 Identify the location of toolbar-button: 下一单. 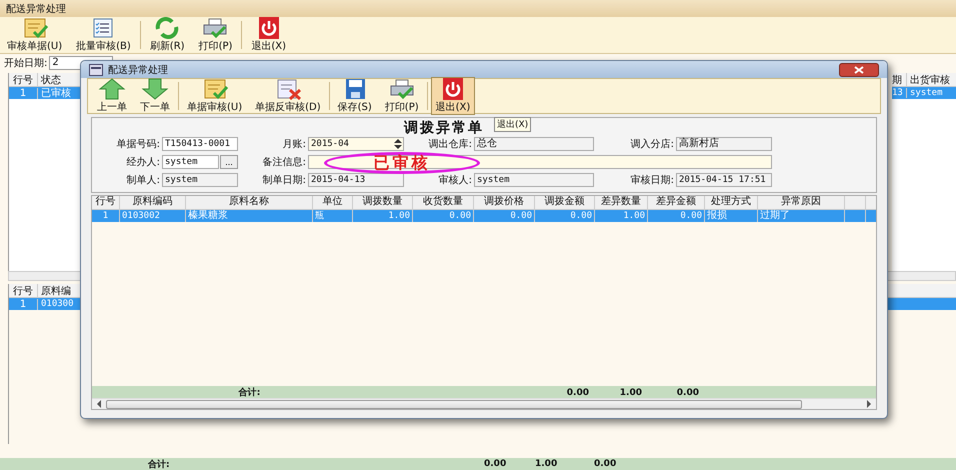
(155, 96).